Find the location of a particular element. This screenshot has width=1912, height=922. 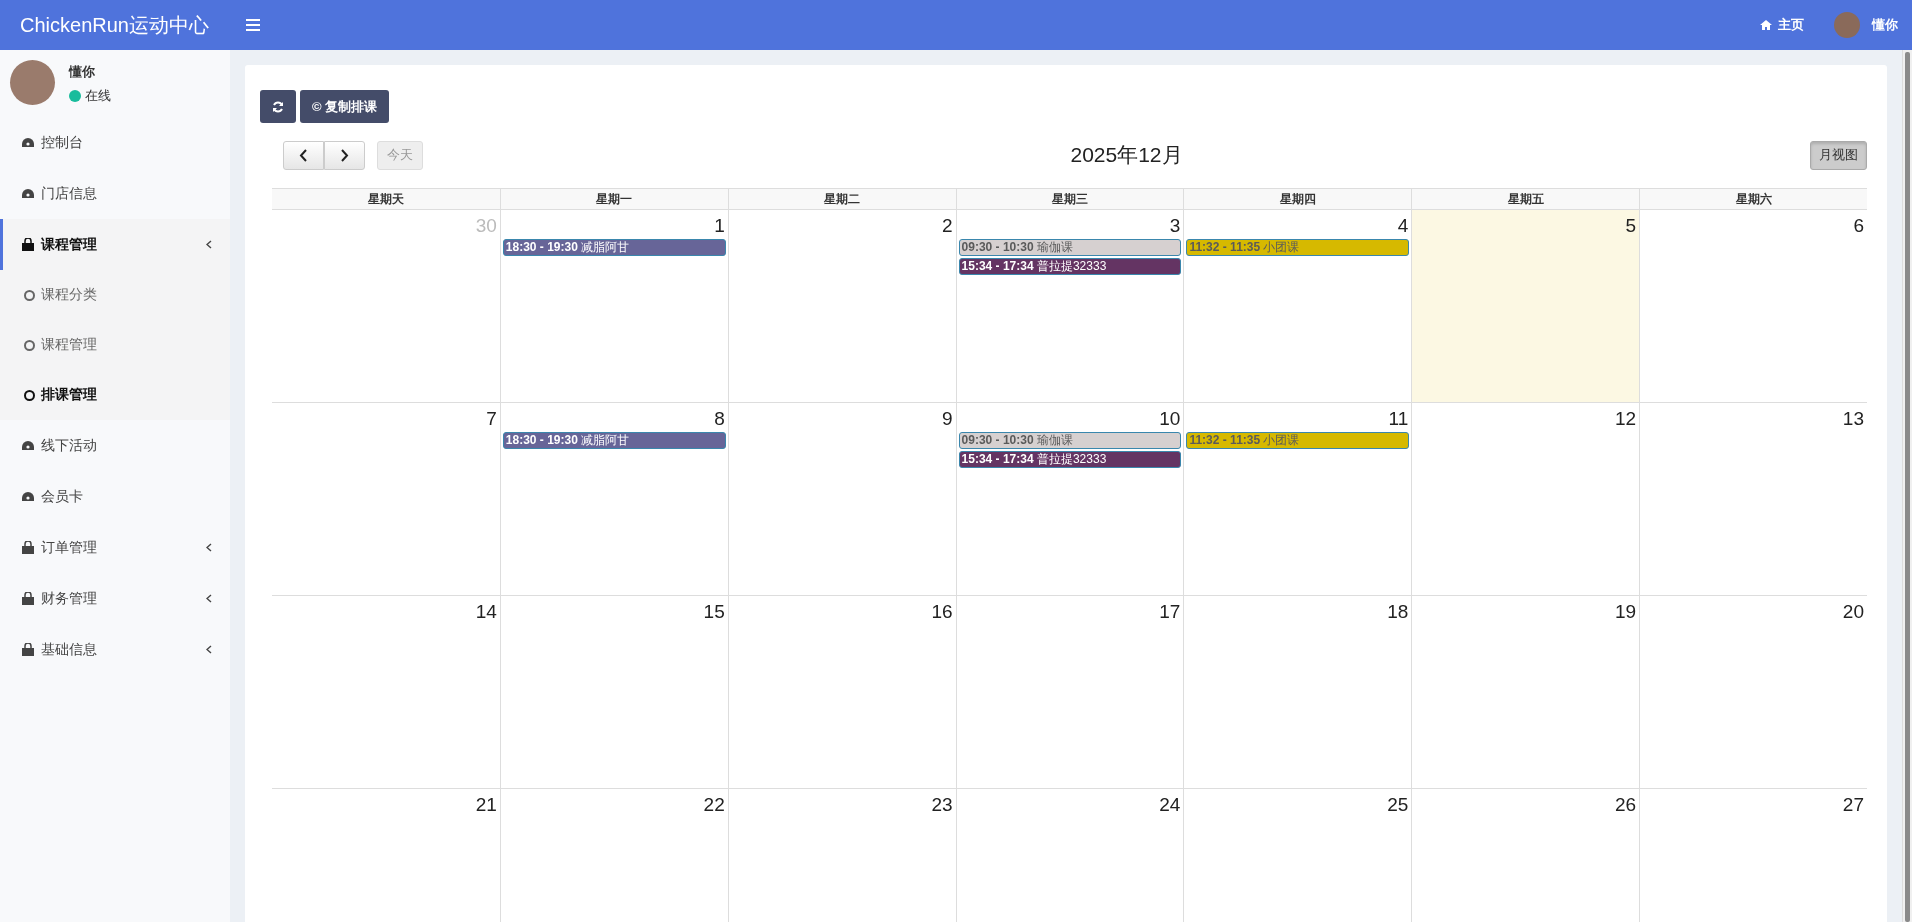

day-cell: 1 18:30 - 19:30 减脂阿甘 is located at coordinates (613, 306).